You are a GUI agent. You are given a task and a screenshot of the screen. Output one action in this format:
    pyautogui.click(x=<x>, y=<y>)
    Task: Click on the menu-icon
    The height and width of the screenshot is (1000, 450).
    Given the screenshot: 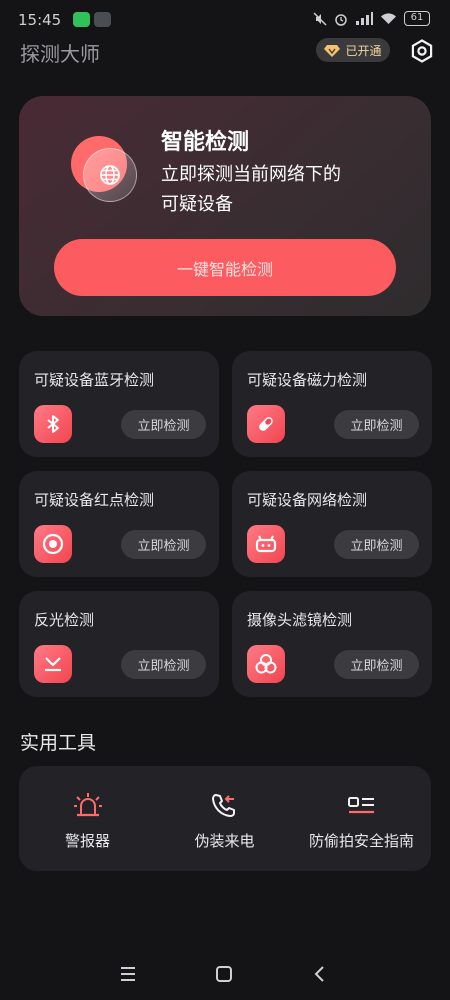 What is the action you would take?
    pyautogui.click(x=128, y=974)
    